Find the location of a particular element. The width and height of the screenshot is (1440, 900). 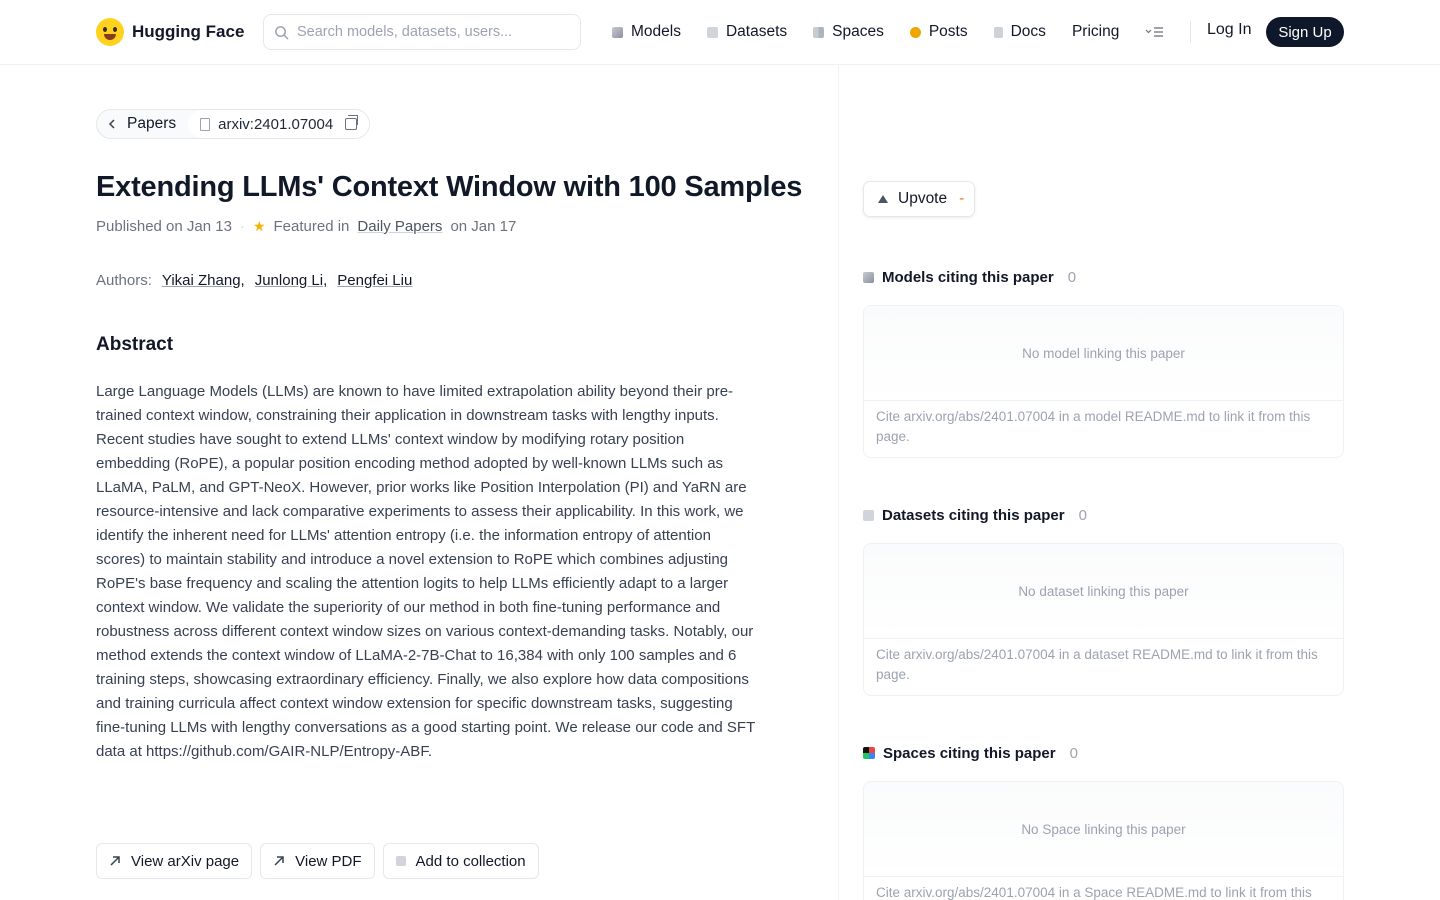

spaces-citing-count: 0 is located at coordinates (1073, 753).